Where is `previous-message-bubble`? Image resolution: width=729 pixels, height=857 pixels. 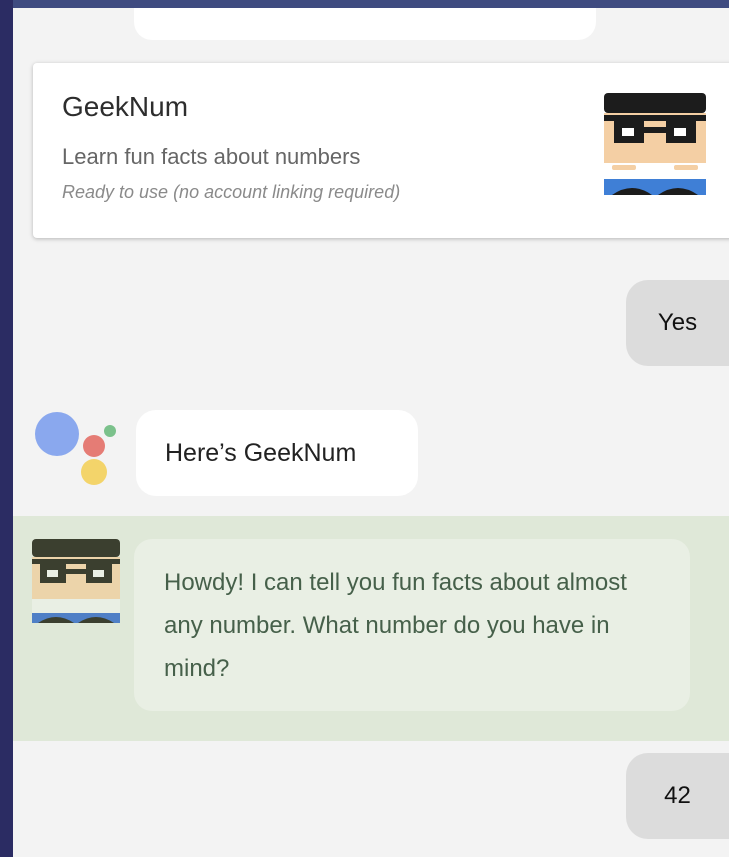 previous-message-bubble is located at coordinates (365, 24).